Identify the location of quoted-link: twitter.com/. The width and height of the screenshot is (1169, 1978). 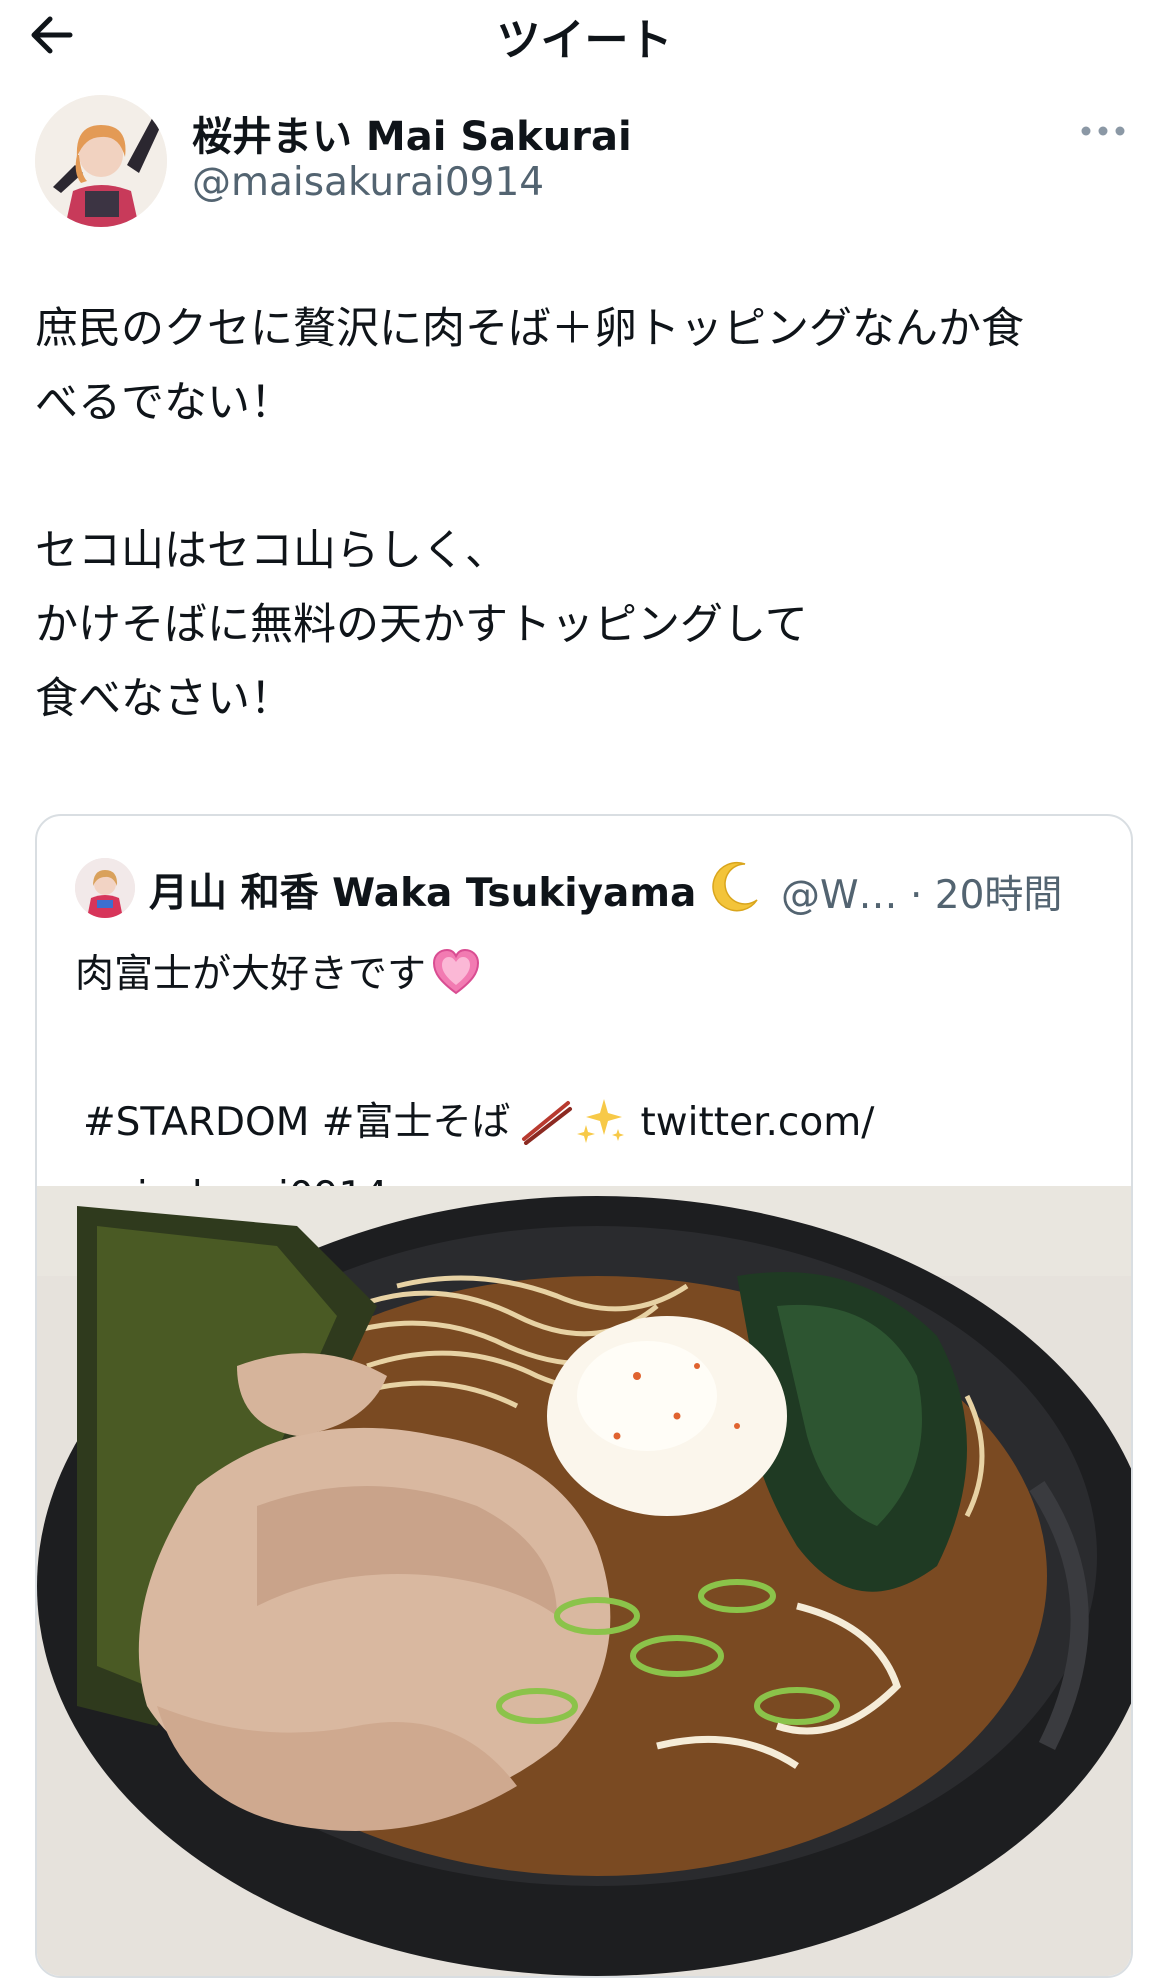
(757, 1122).